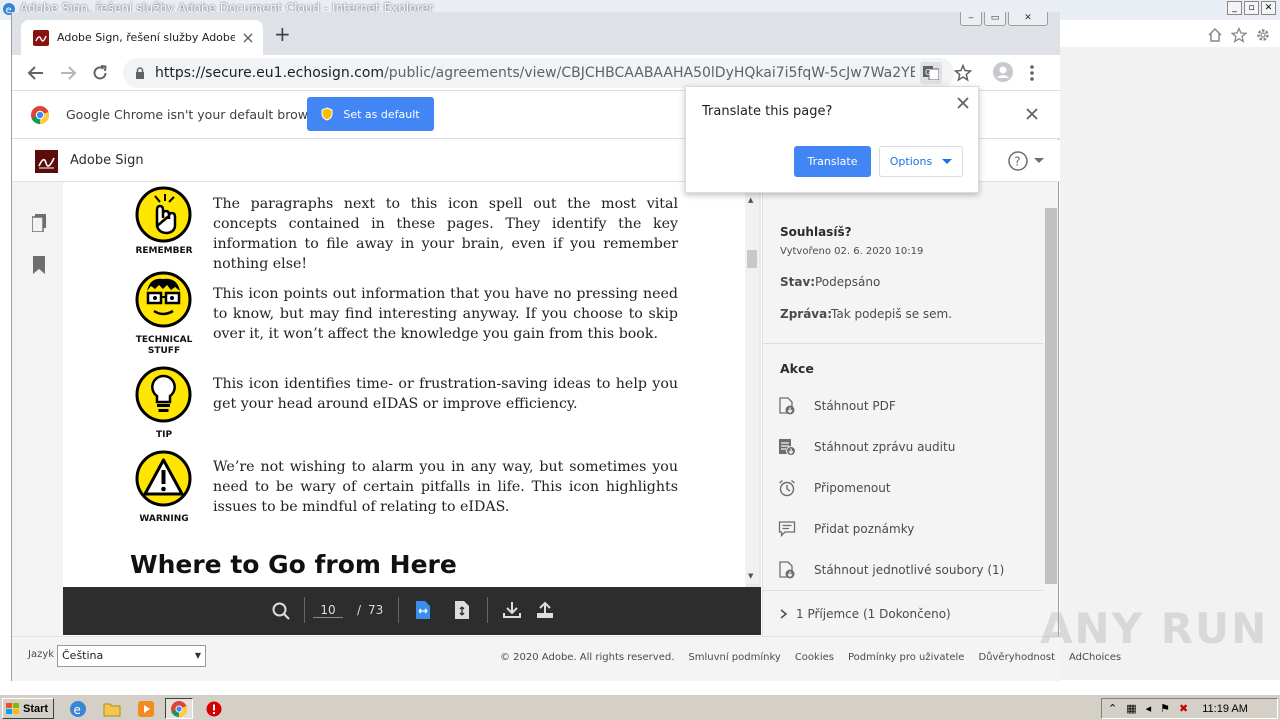 Image resolution: width=1280 pixels, height=720 pixels. What do you see at coordinates (281, 611) in the screenshot?
I see `search-icon` at bounding box center [281, 611].